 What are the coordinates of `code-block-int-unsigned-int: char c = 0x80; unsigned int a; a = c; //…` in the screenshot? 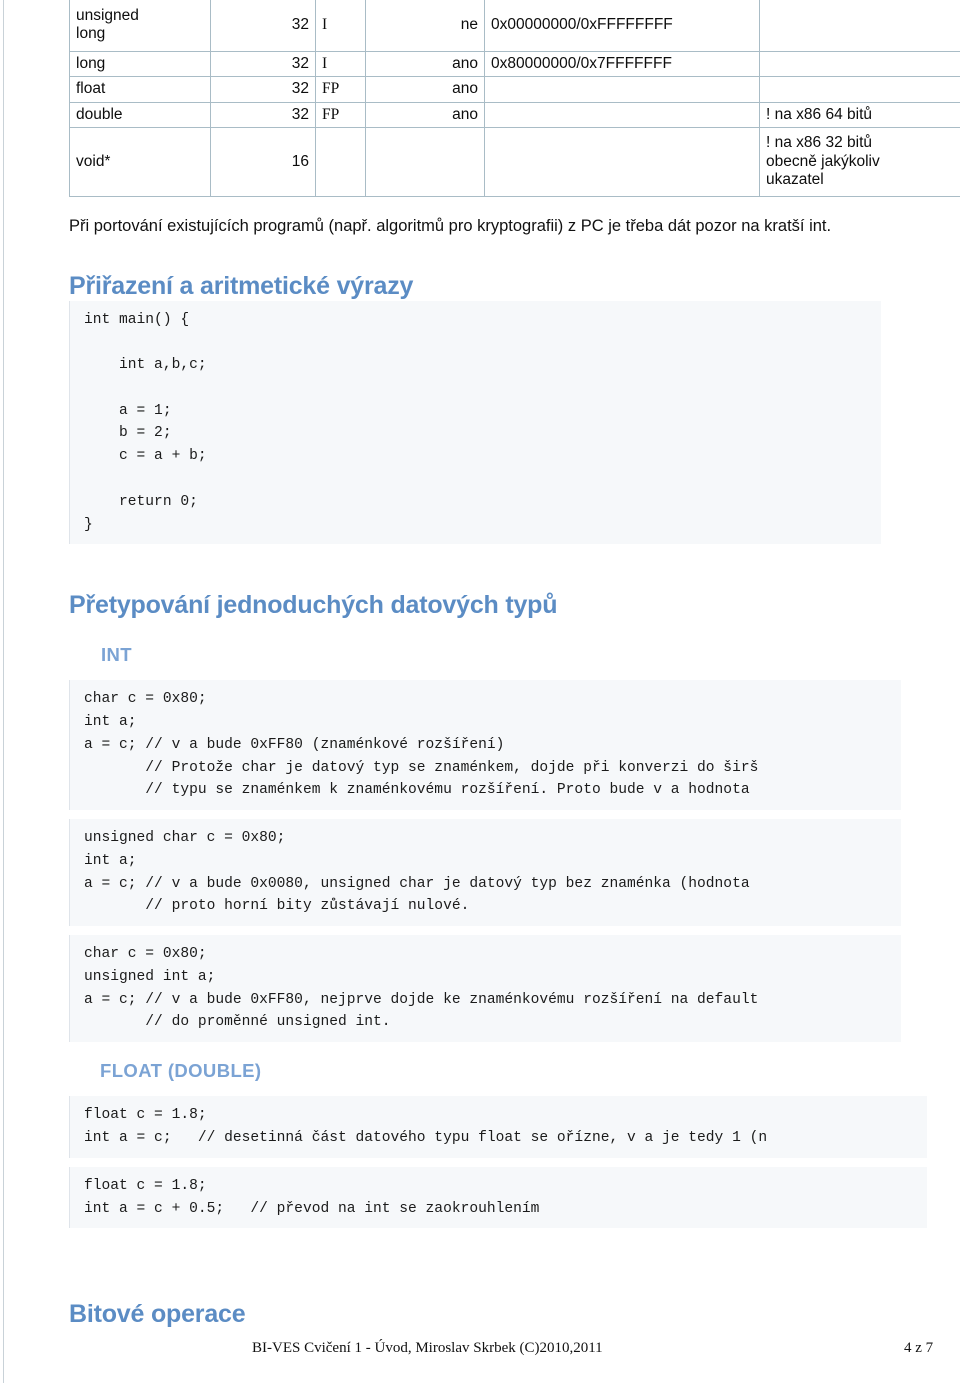 It's located at (485, 989).